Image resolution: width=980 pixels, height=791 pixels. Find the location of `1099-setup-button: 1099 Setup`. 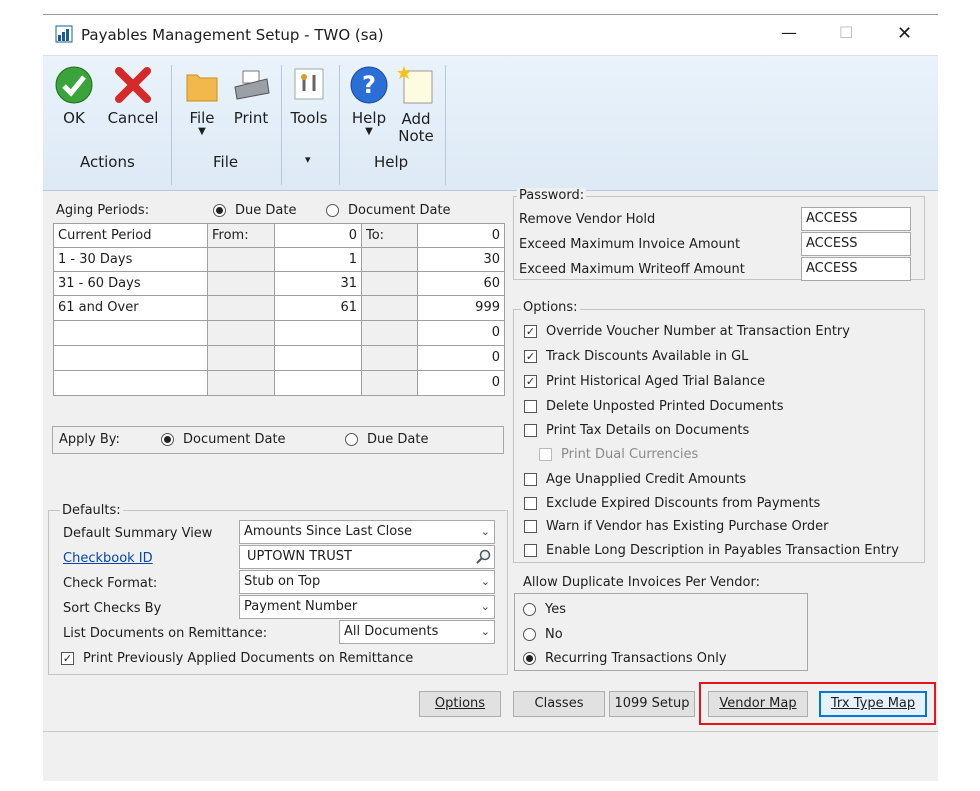

1099-setup-button: 1099 Setup is located at coordinates (652, 704).